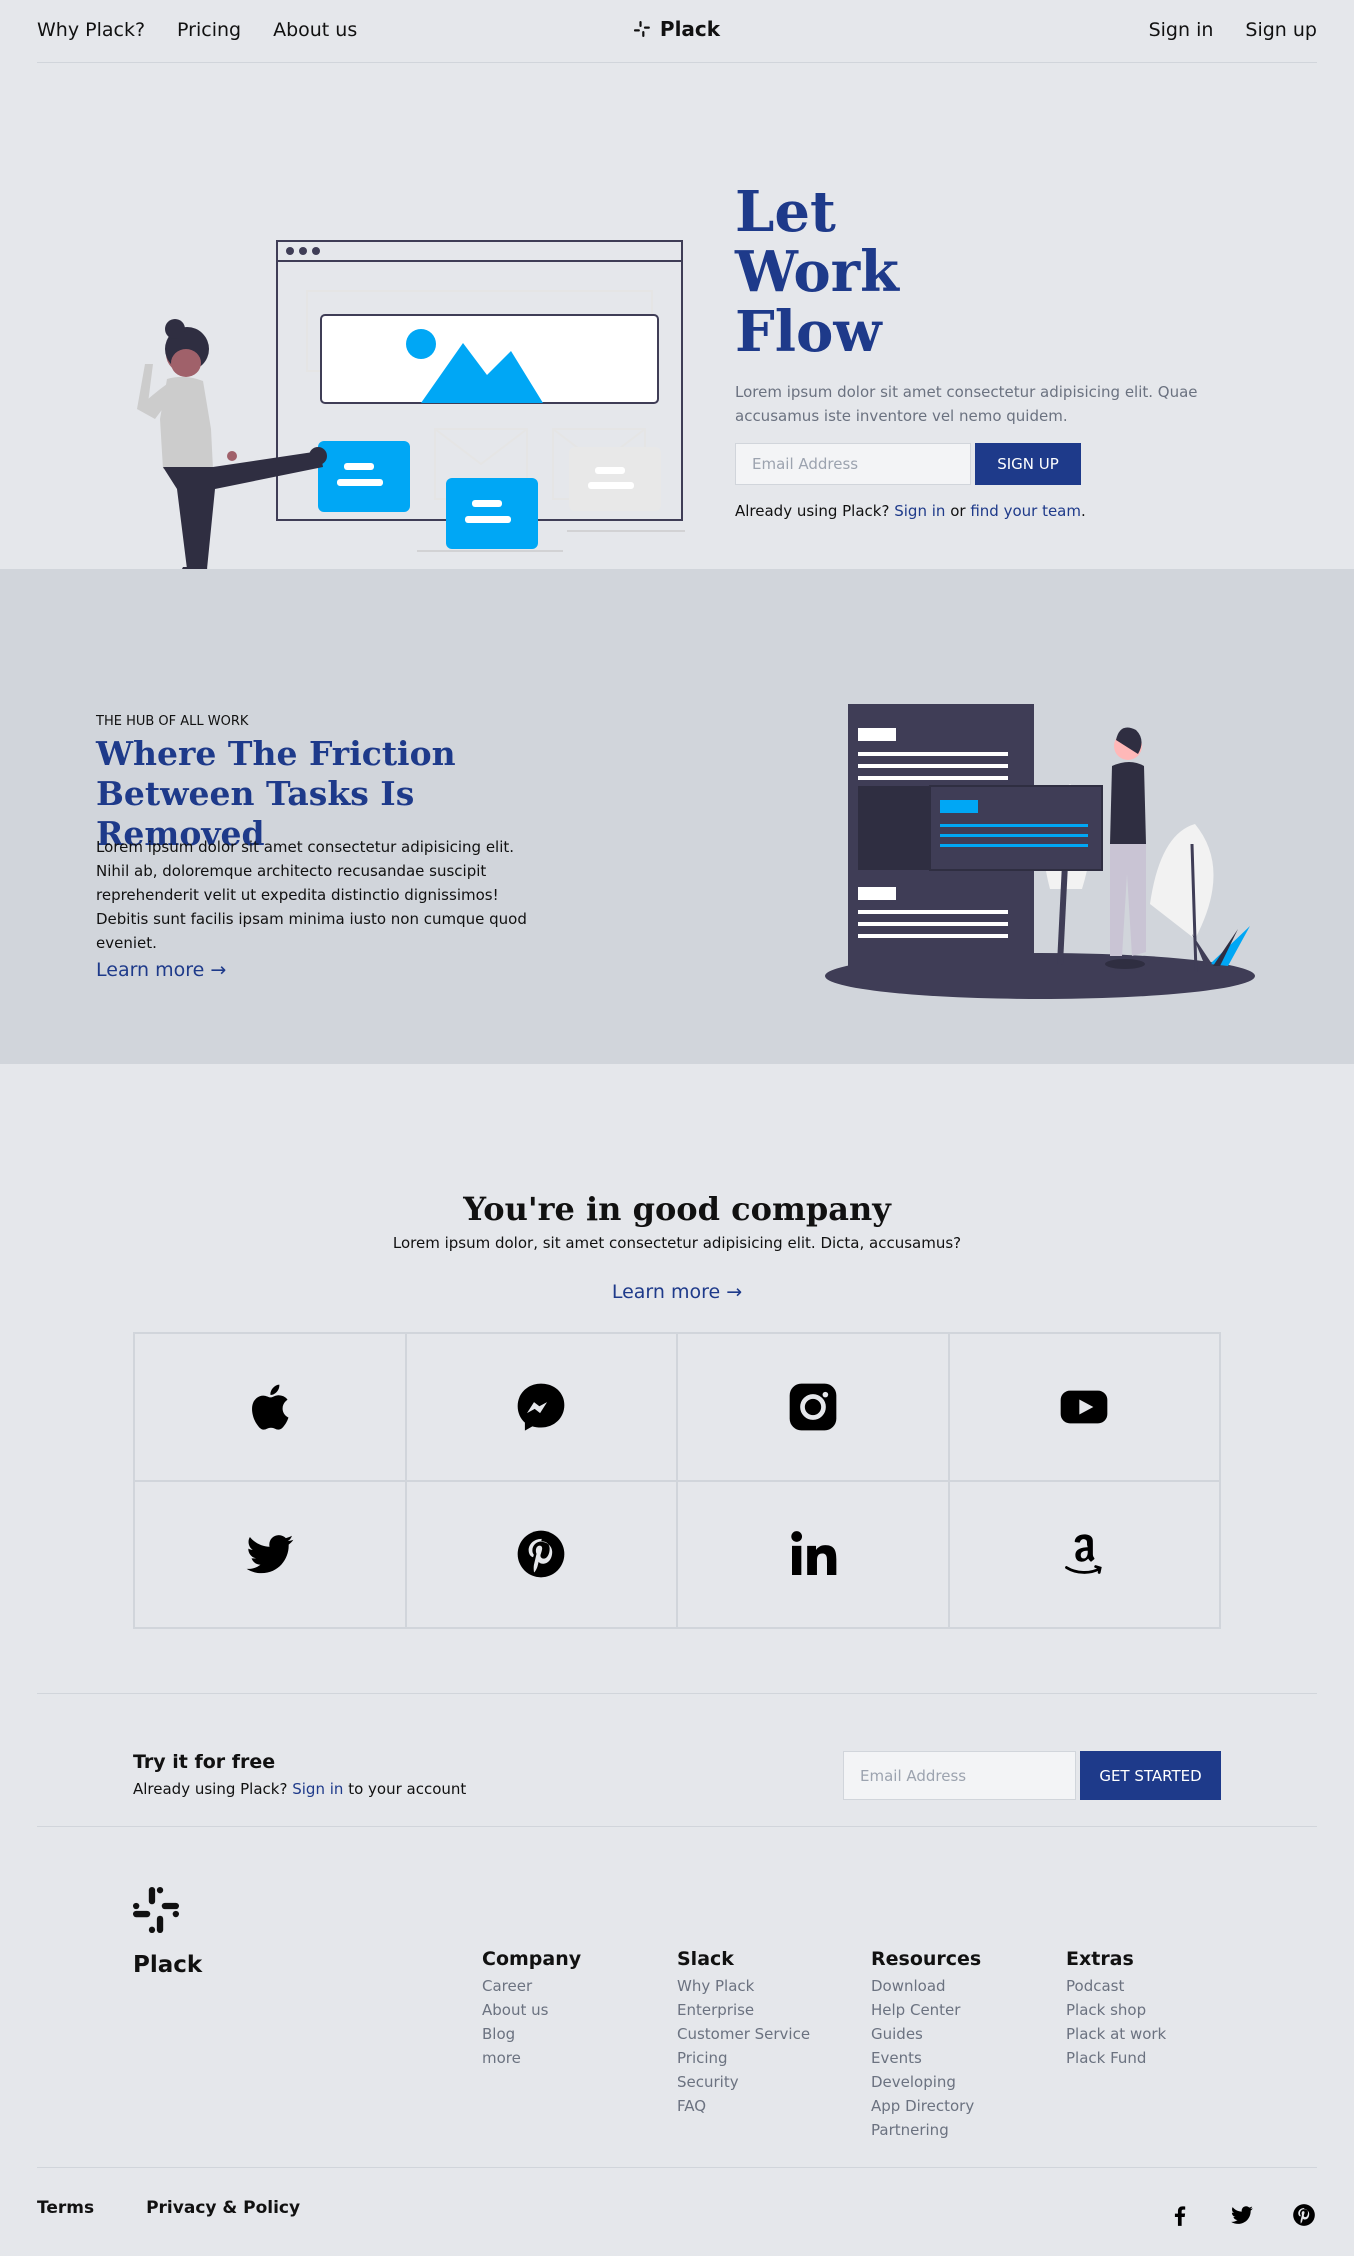 The image size is (1354, 2256). Describe the element at coordinates (743, 1986) in the screenshot. I see `footer-link: Why Plack` at that location.